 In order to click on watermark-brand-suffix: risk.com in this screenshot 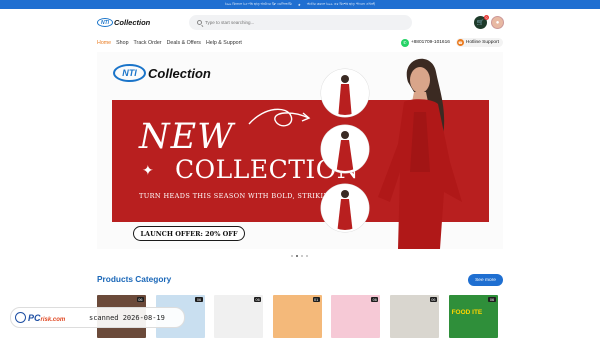, I will do `click(53, 319)`.